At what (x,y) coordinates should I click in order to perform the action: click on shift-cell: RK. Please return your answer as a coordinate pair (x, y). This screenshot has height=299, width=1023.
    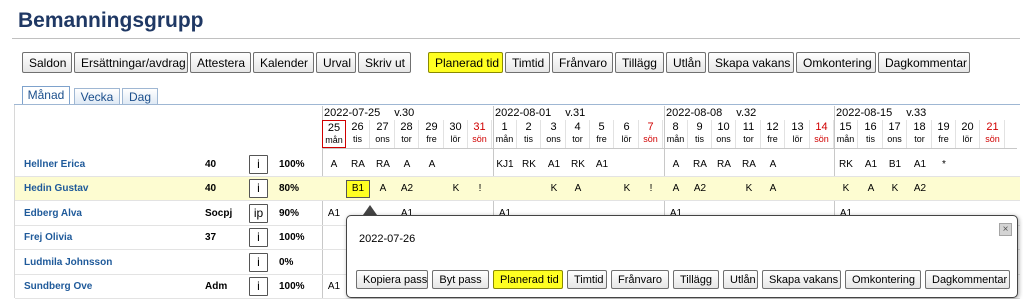
    Looking at the image, I should click on (529, 165).